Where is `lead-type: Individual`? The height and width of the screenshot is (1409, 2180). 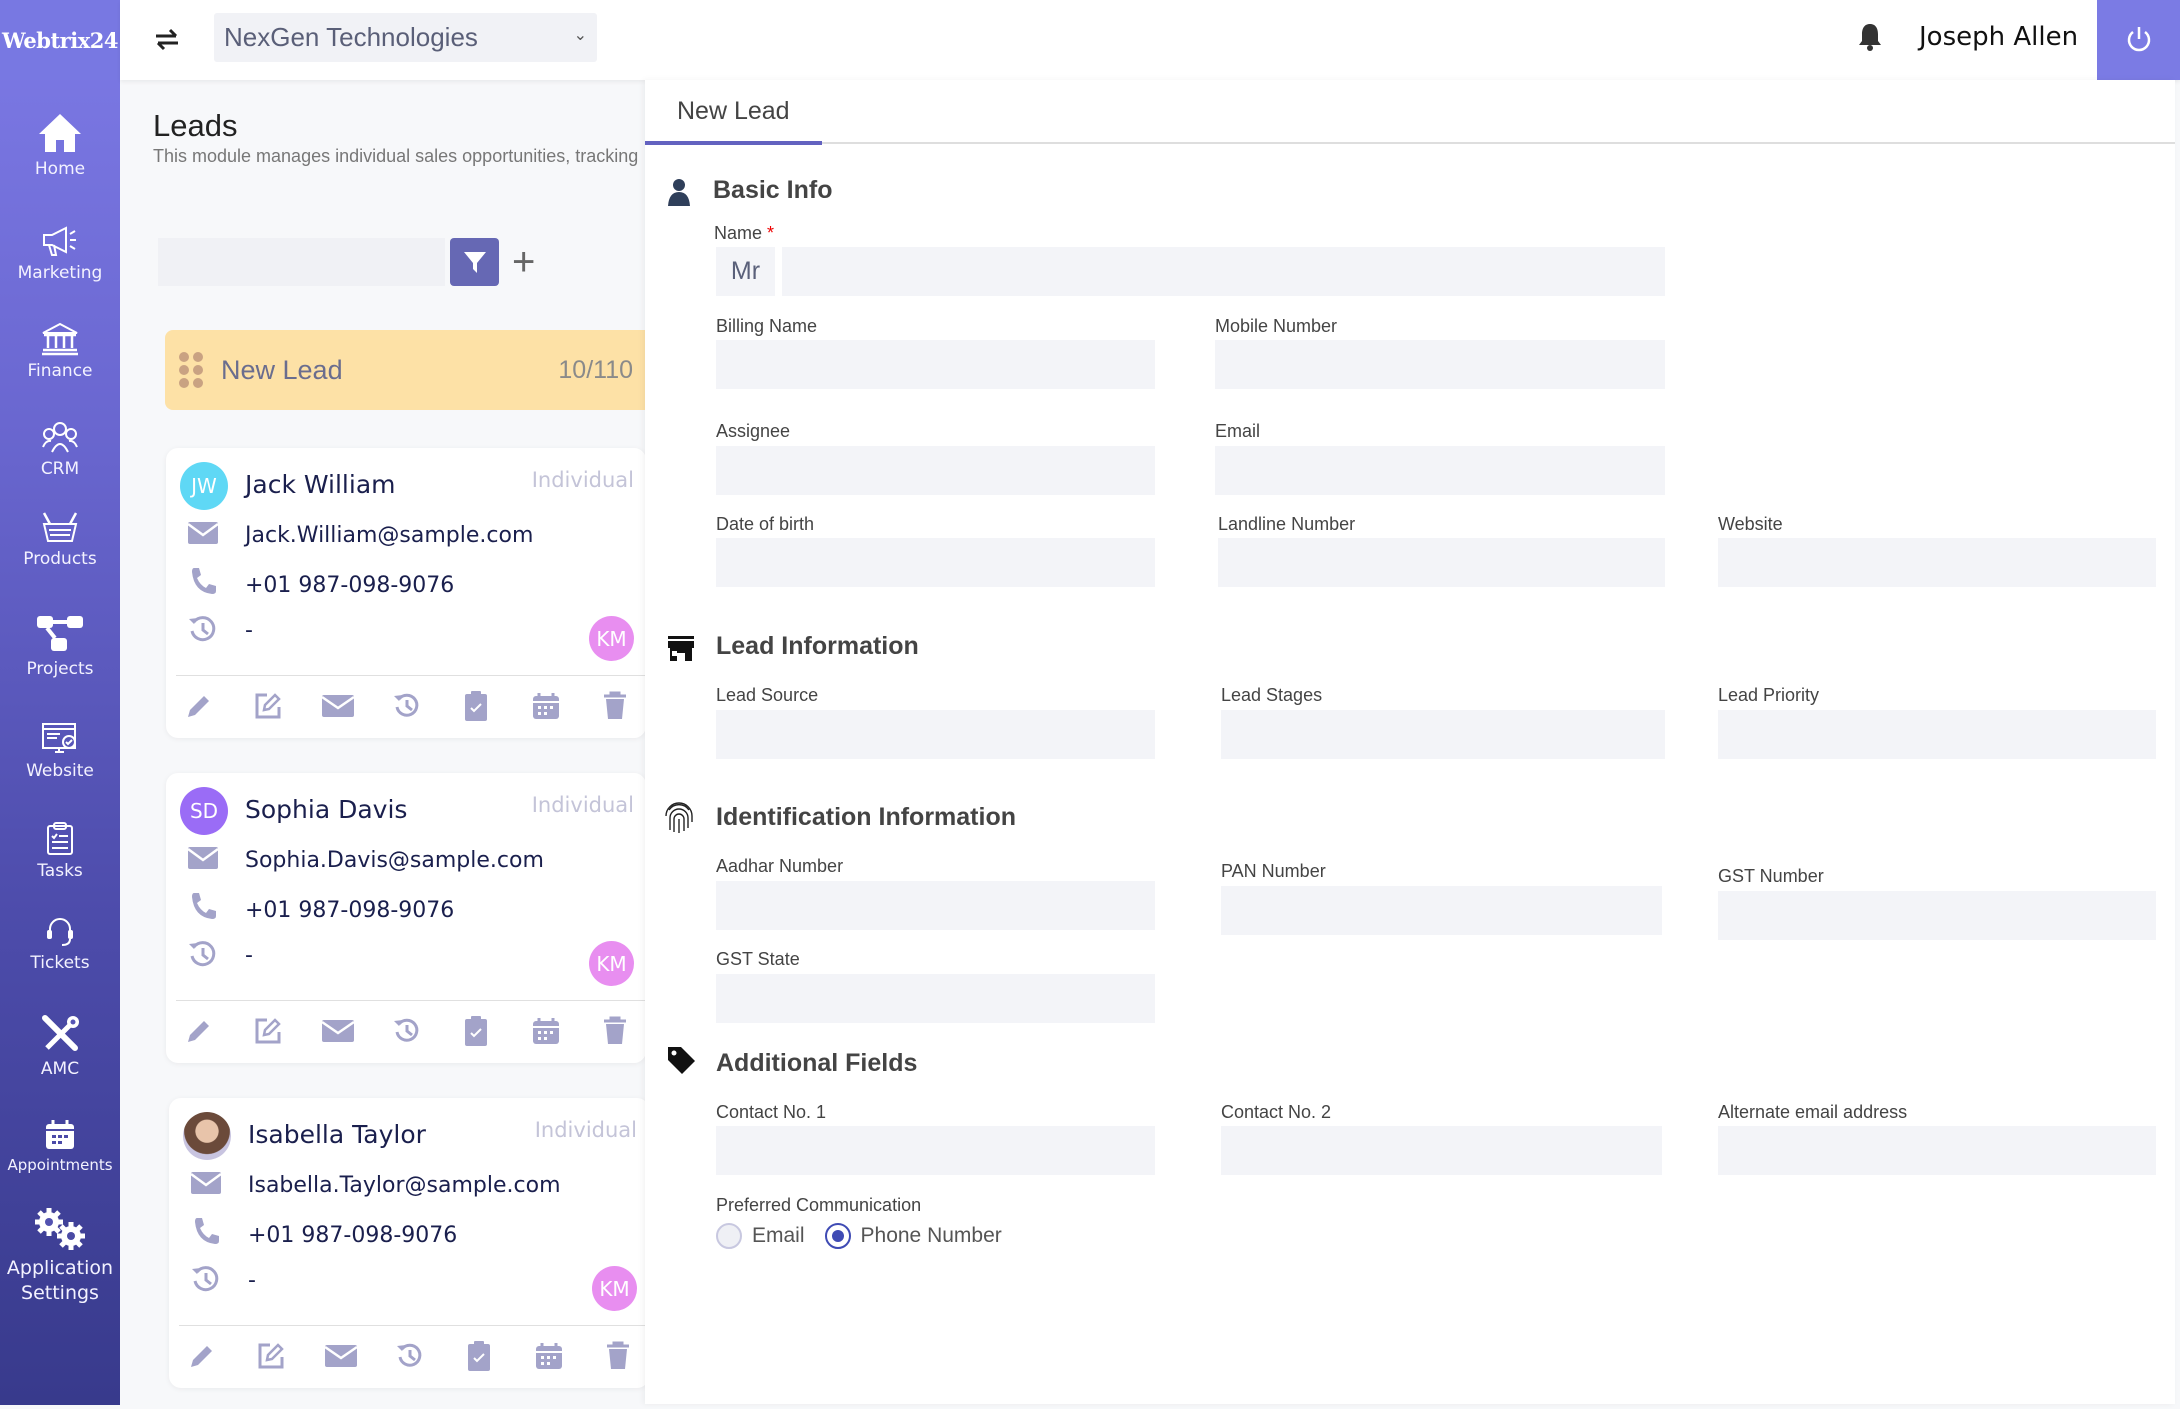 lead-type: Individual is located at coordinates (582, 480).